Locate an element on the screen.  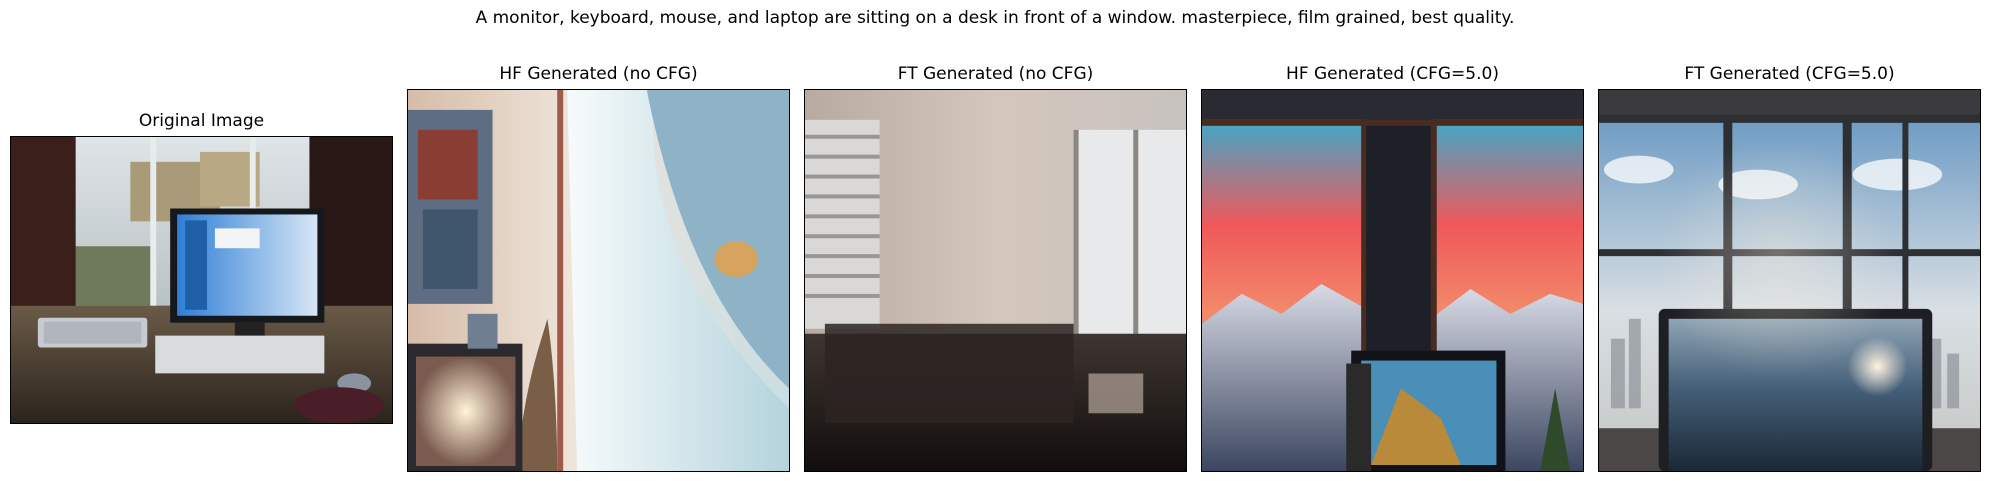
panel-original-image is located at coordinates (201, 280).